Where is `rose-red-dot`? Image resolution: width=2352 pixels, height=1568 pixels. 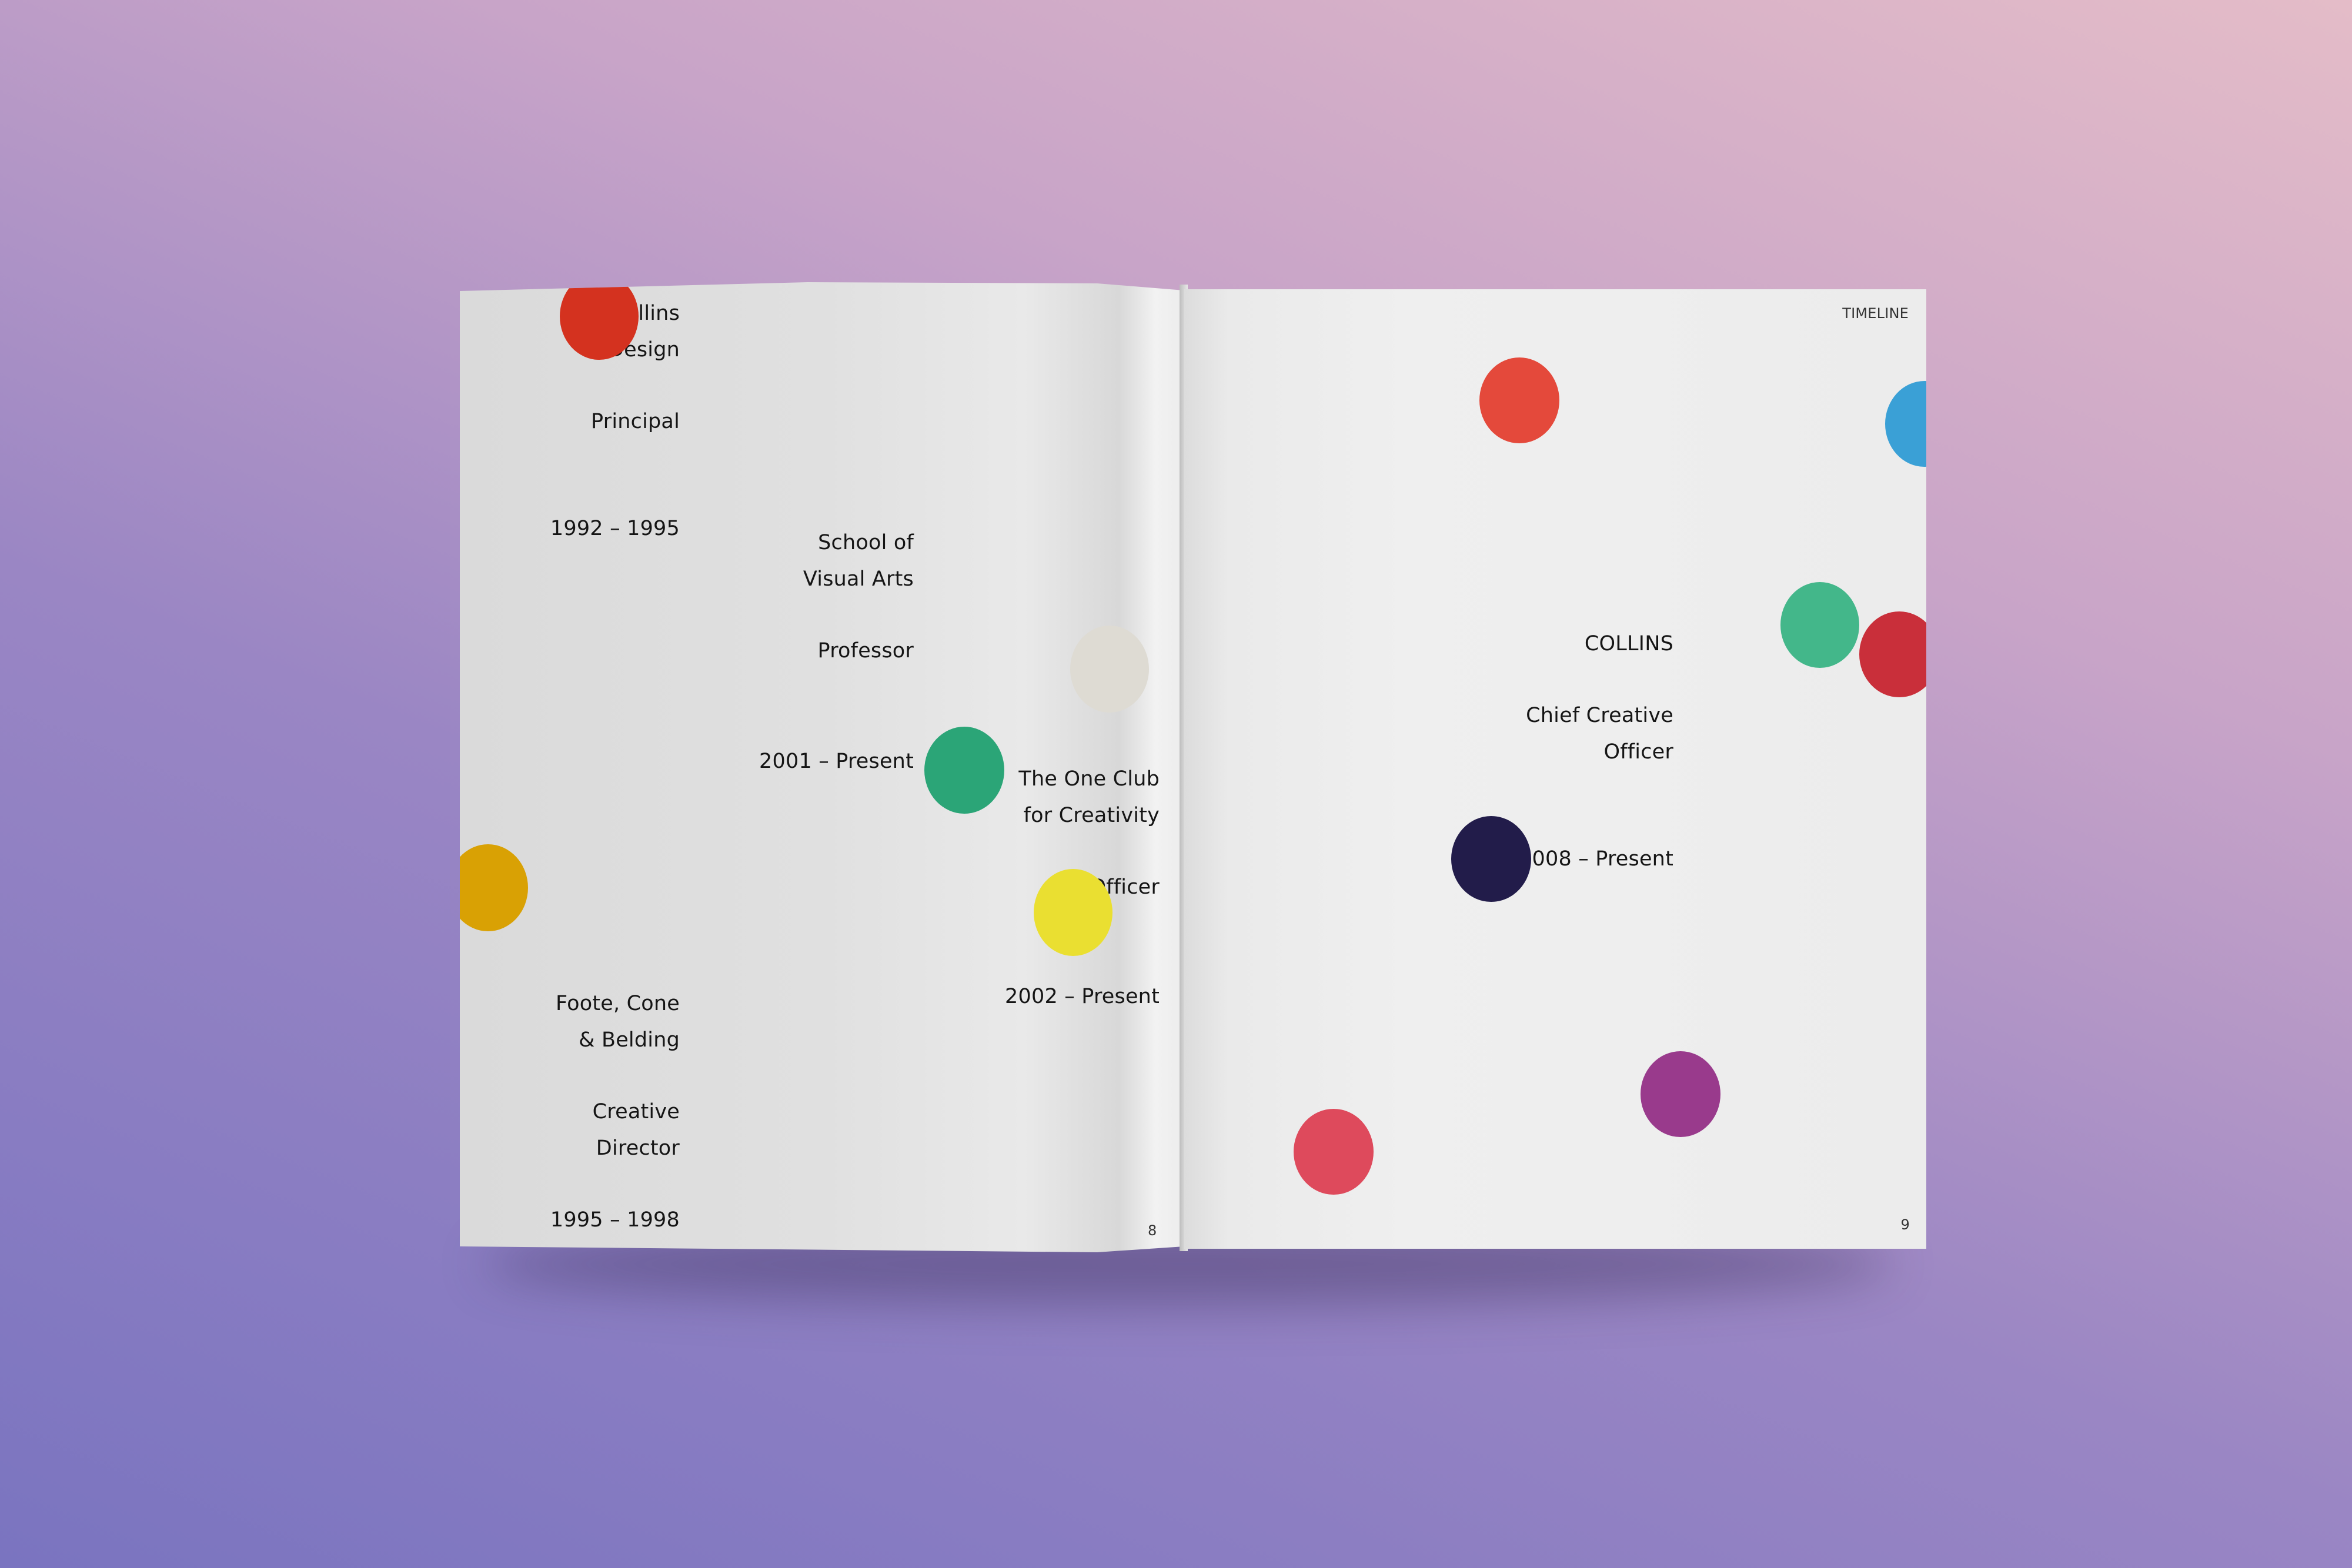
rose-red-dot is located at coordinates (1334, 1152).